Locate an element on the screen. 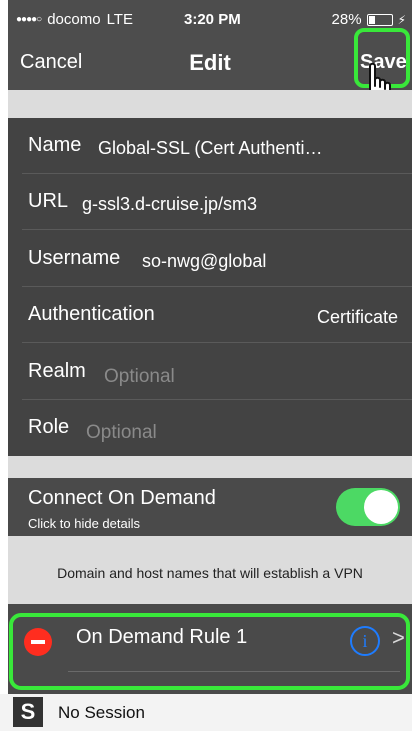 Image resolution: width=412 pixels, height=731 pixels. page-title: Edit is located at coordinates (210, 62).